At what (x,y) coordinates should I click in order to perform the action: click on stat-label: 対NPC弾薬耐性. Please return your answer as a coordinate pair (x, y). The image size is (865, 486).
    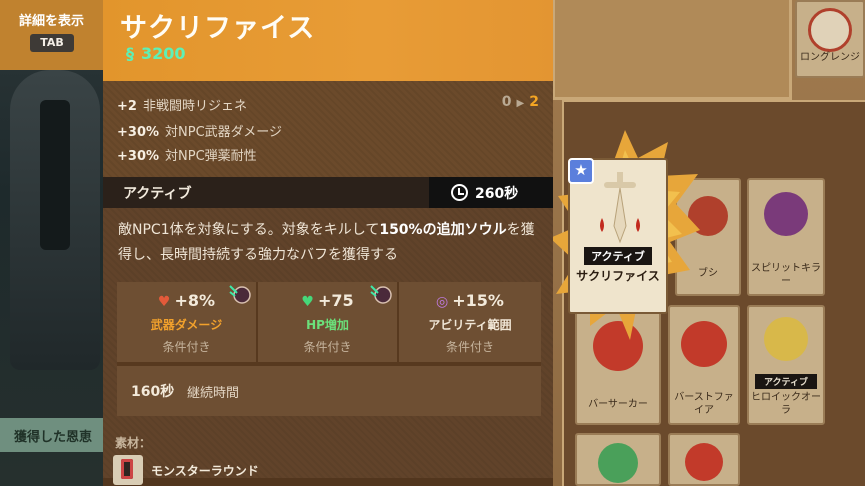
    Looking at the image, I should click on (211, 156).